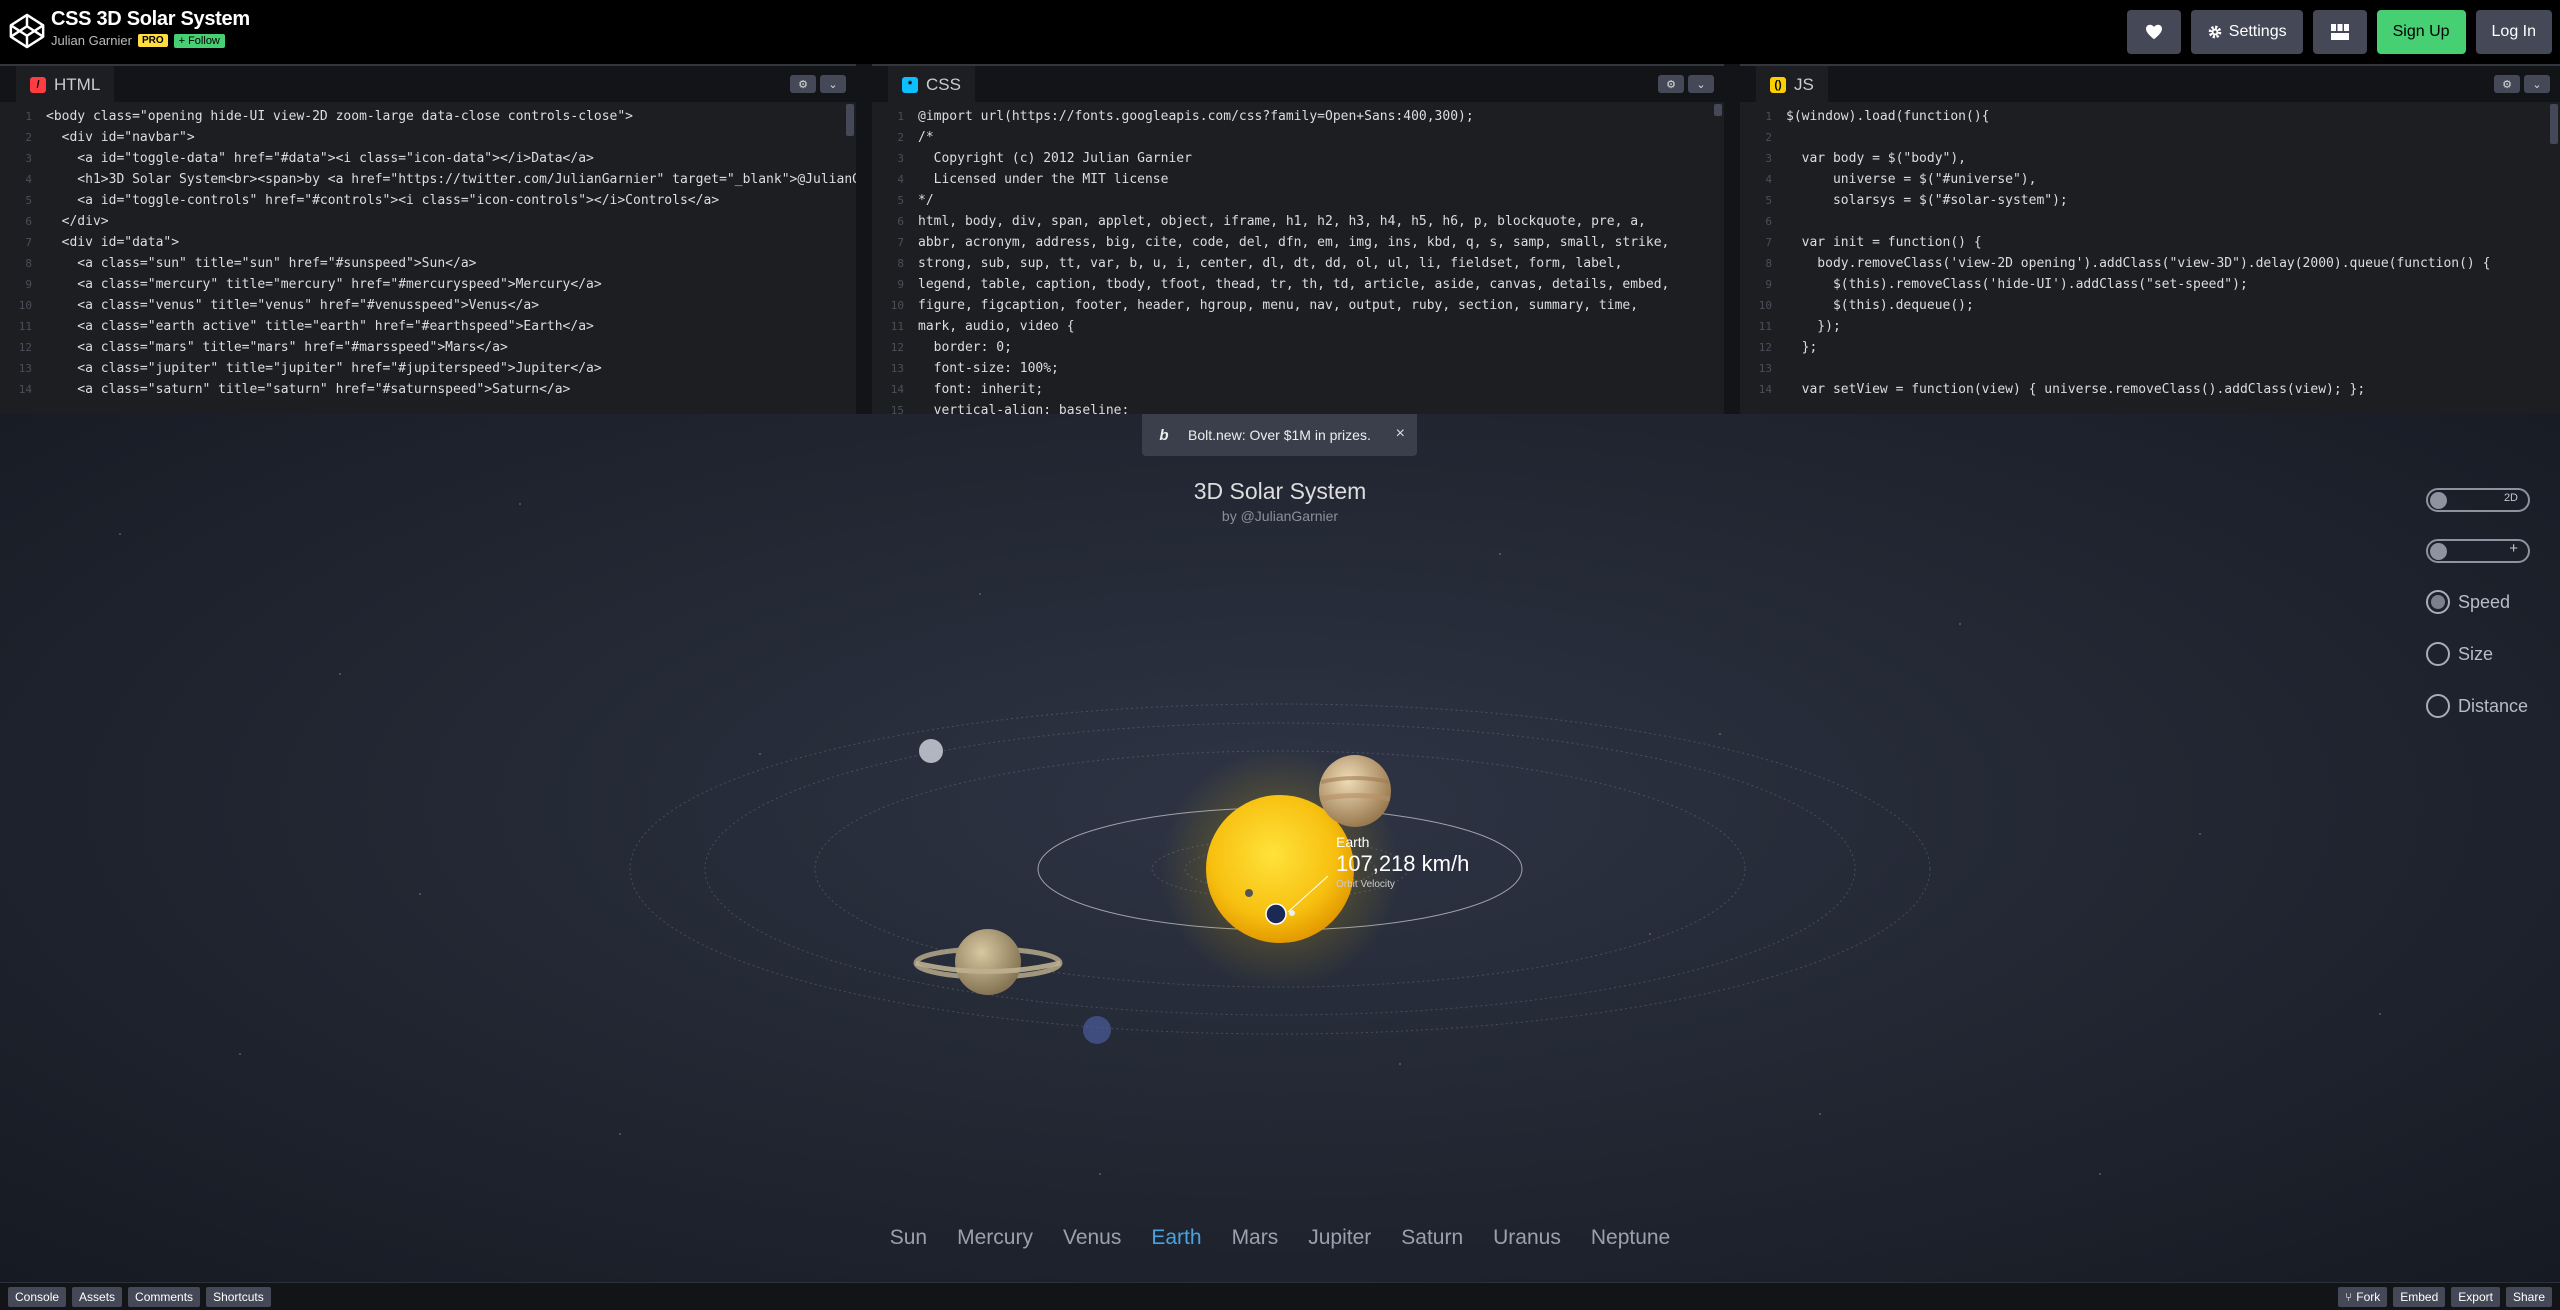 This screenshot has width=2560, height=1310. Describe the element at coordinates (2150, 200) in the screenshot. I see `code-line: 5 solarsys = $("#solar-system");` at that location.